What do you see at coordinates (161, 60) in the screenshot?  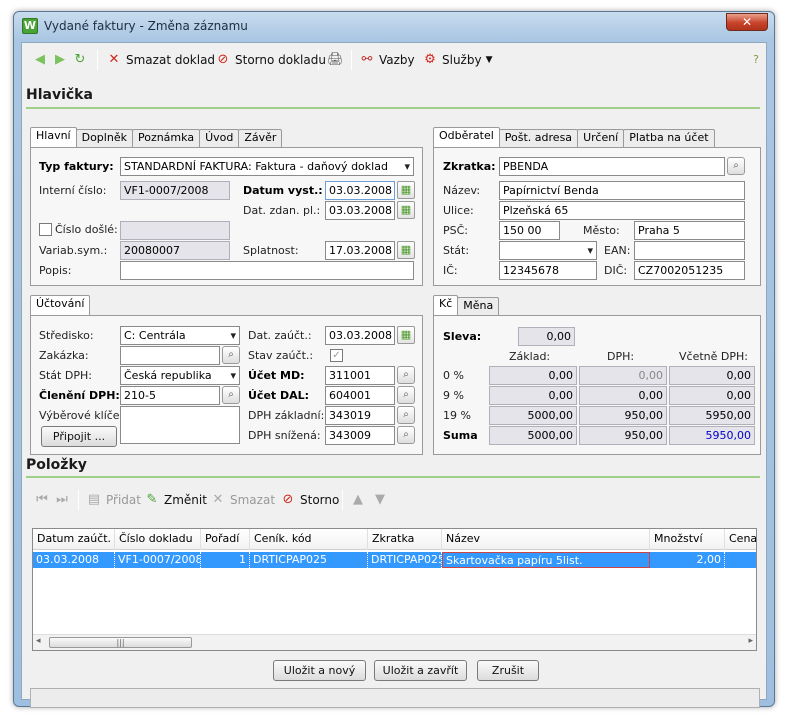 I see `delete-doc-button: ✕ Smazat doklad` at bounding box center [161, 60].